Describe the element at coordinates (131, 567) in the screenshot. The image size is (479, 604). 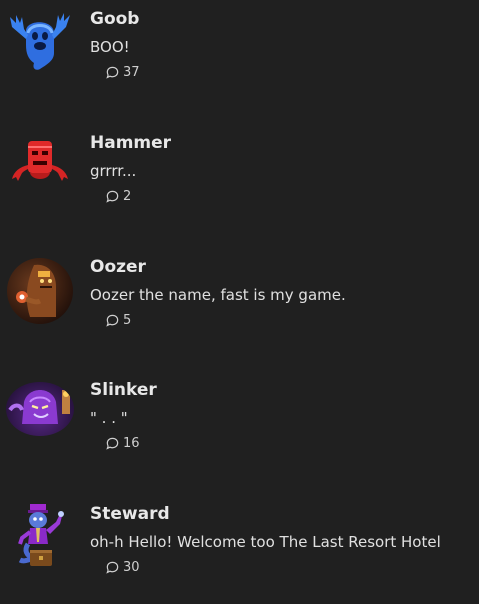
I see `reply-count: 30` at that location.